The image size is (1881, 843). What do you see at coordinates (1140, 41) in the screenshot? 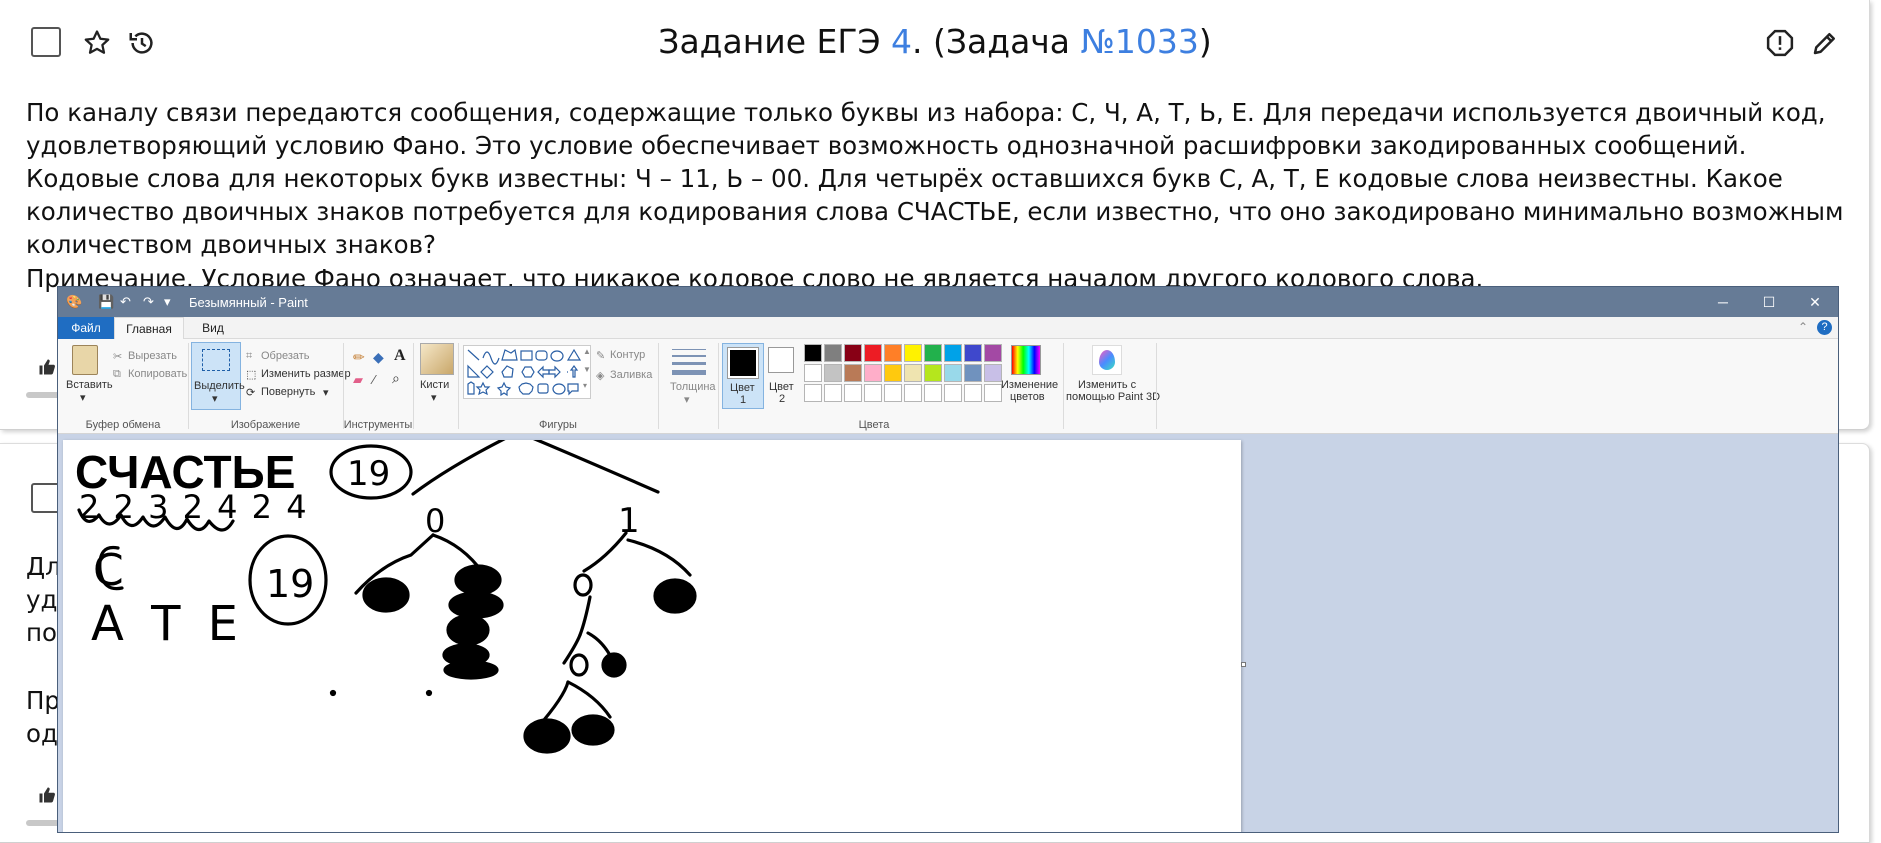
I see `problem-number-link: №1033` at bounding box center [1140, 41].